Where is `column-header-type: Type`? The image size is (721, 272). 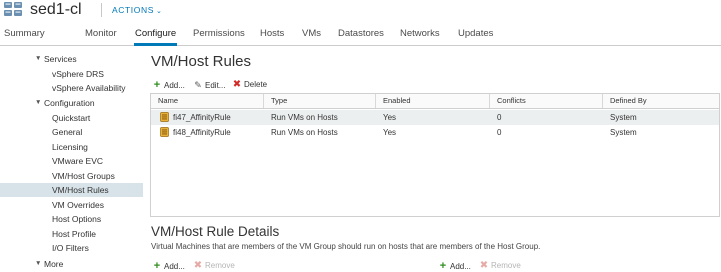
column-header-type: Type is located at coordinates (320, 101).